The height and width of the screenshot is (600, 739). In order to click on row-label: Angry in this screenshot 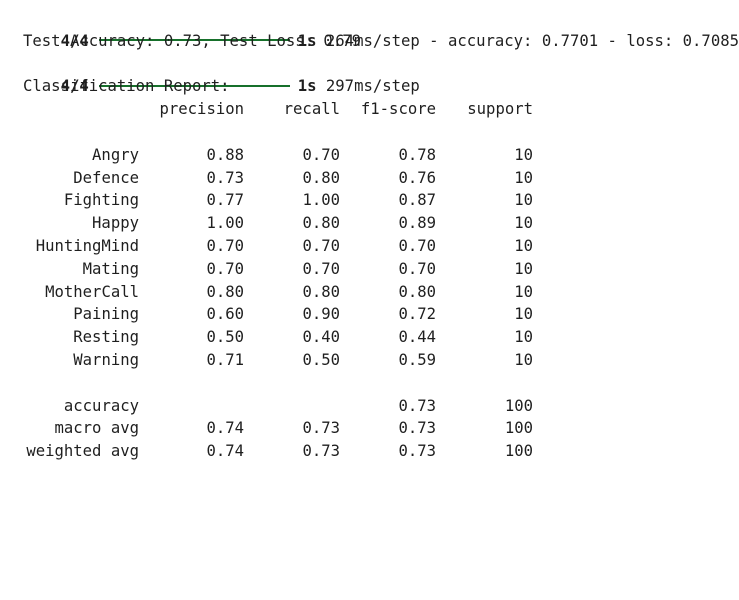, I will do `click(115, 154)`.